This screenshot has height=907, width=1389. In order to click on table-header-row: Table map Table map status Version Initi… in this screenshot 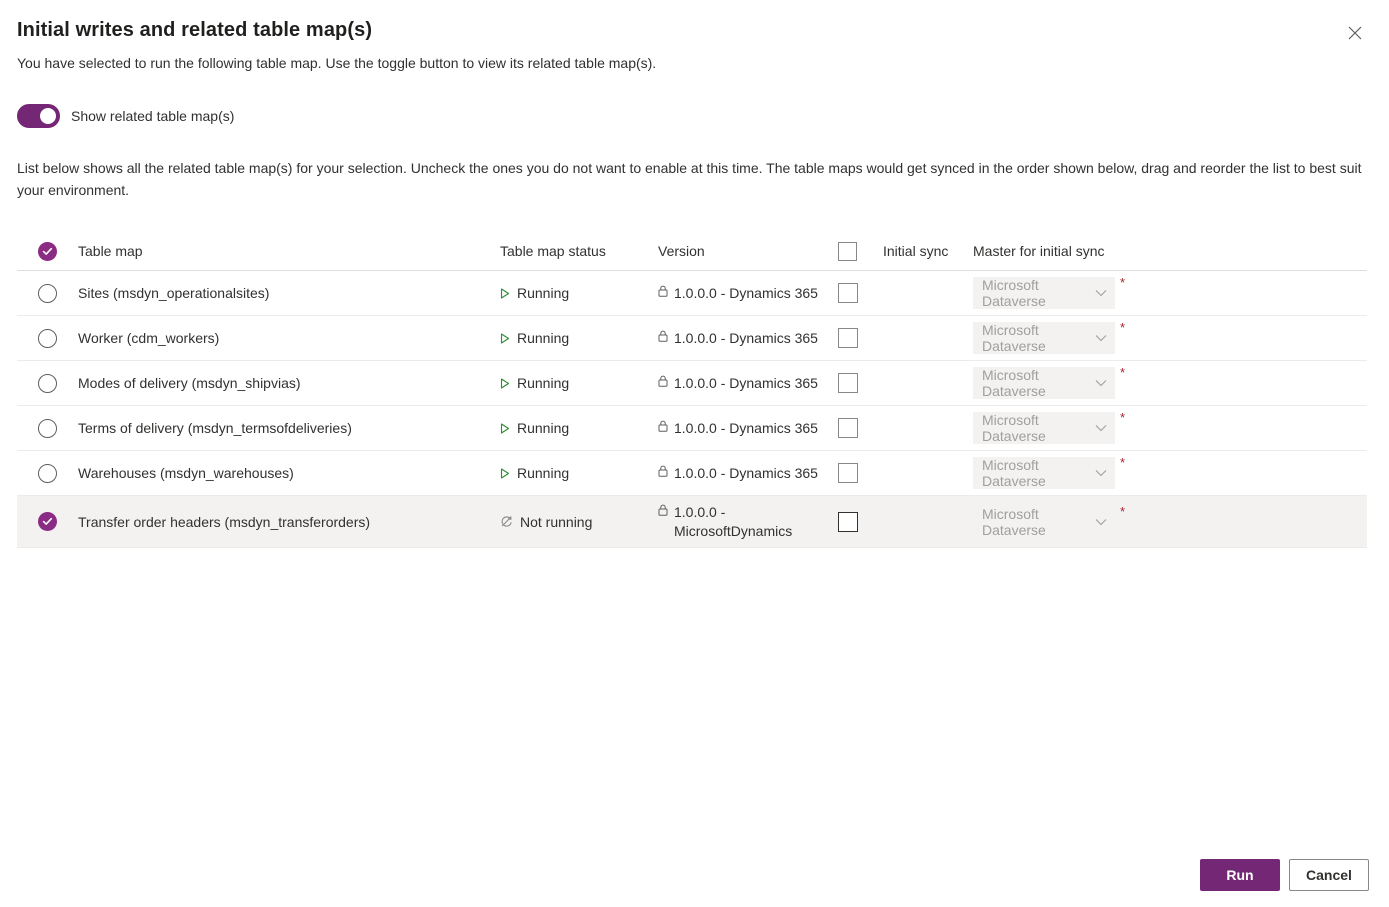, I will do `click(692, 251)`.